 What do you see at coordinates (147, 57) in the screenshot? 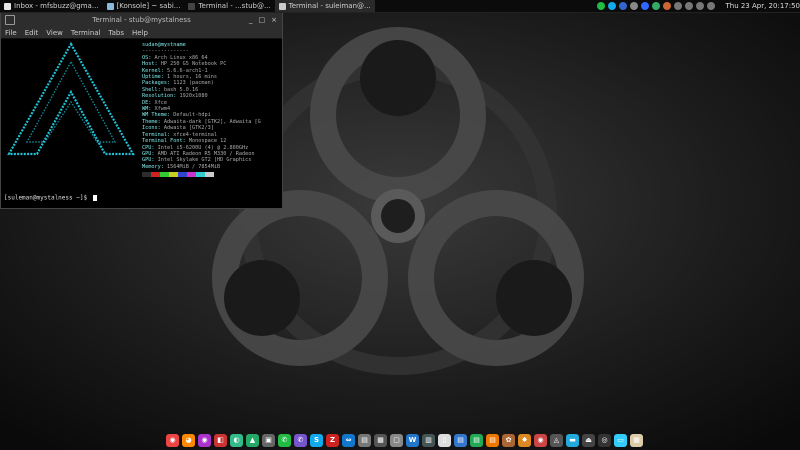
I see `info-key: OS:` at bounding box center [147, 57].